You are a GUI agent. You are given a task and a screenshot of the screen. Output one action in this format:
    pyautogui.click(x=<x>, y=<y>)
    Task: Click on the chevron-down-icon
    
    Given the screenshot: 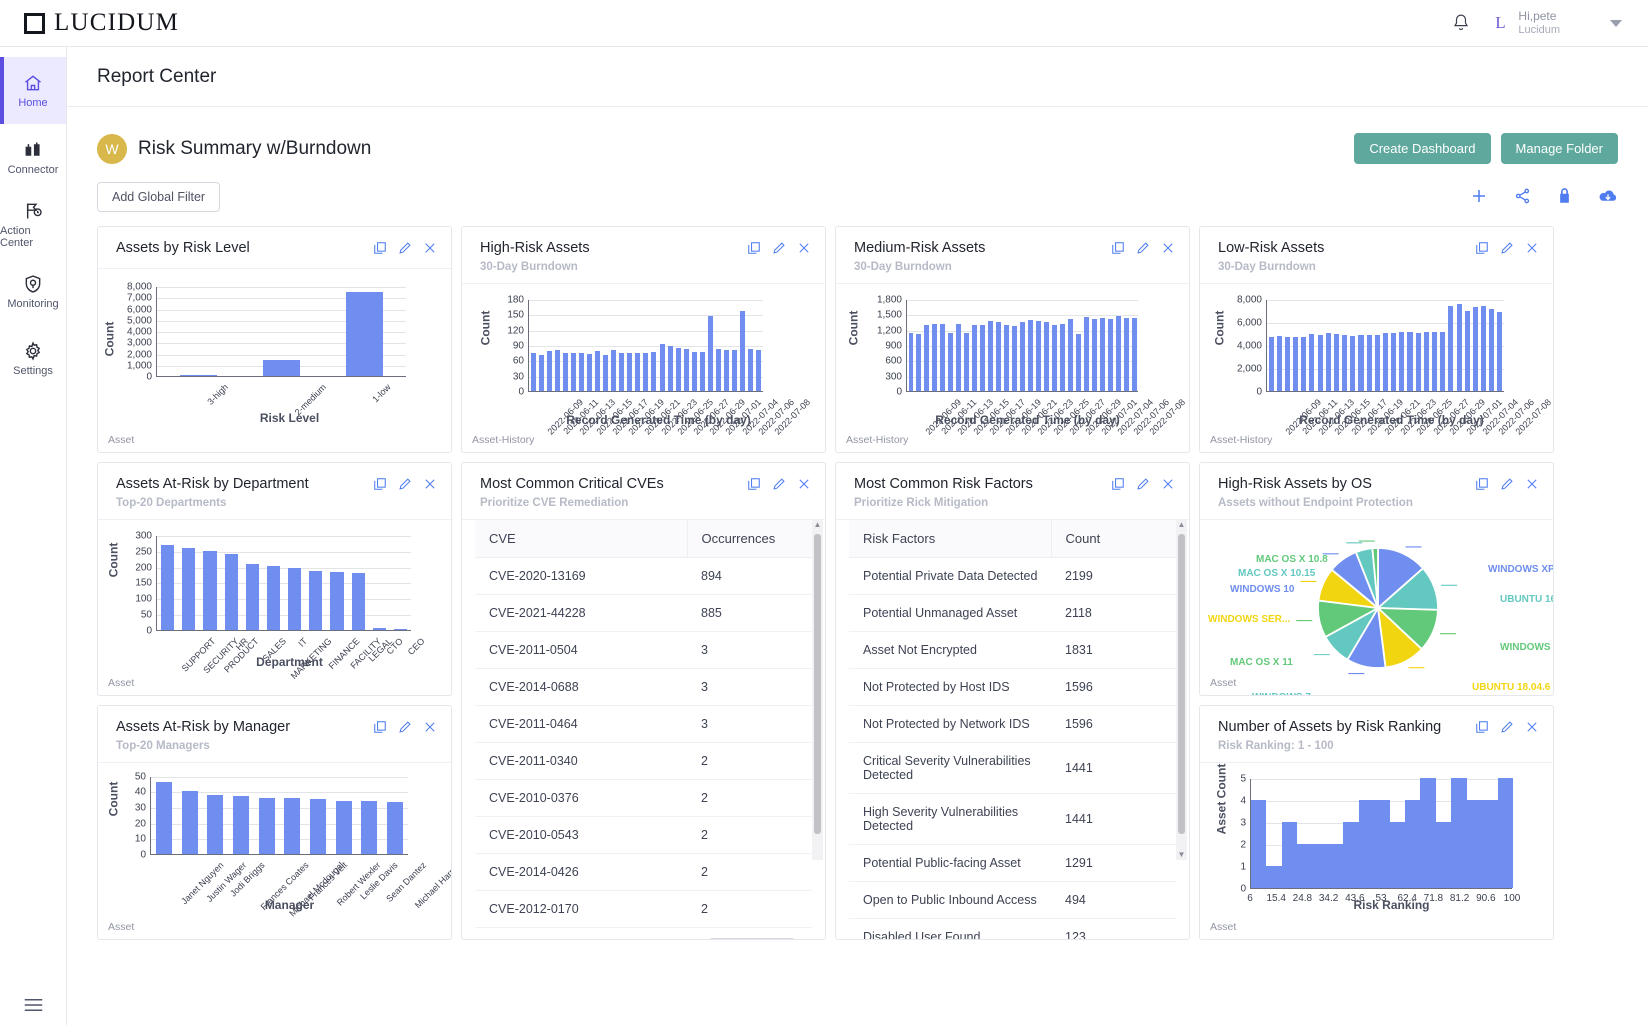 What is the action you would take?
    pyautogui.click(x=1616, y=23)
    